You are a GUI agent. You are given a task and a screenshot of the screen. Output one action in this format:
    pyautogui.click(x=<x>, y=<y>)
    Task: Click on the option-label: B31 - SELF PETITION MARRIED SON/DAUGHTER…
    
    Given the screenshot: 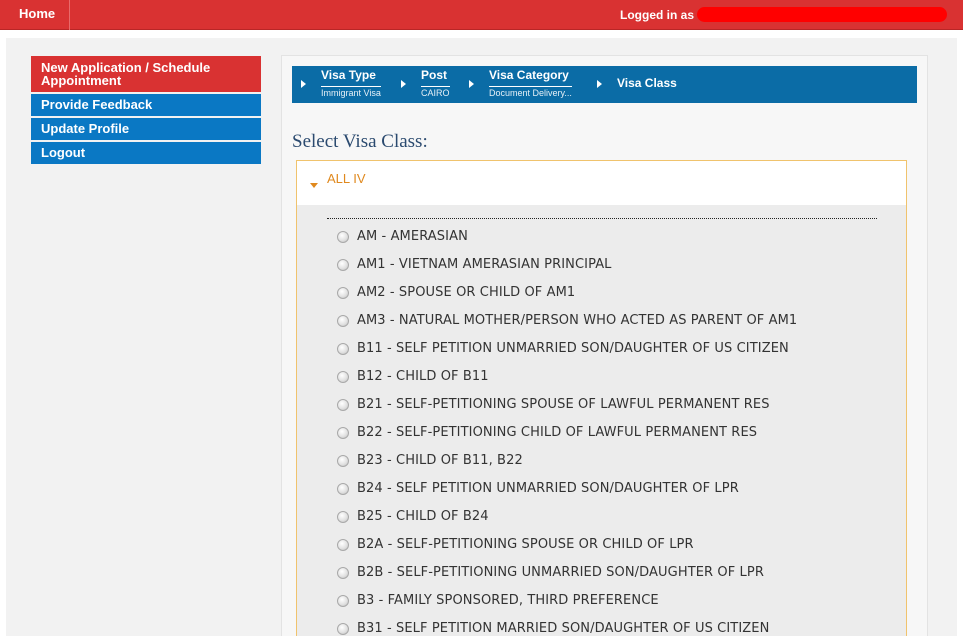 What is the action you would take?
    pyautogui.click(x=563, y=628)
    